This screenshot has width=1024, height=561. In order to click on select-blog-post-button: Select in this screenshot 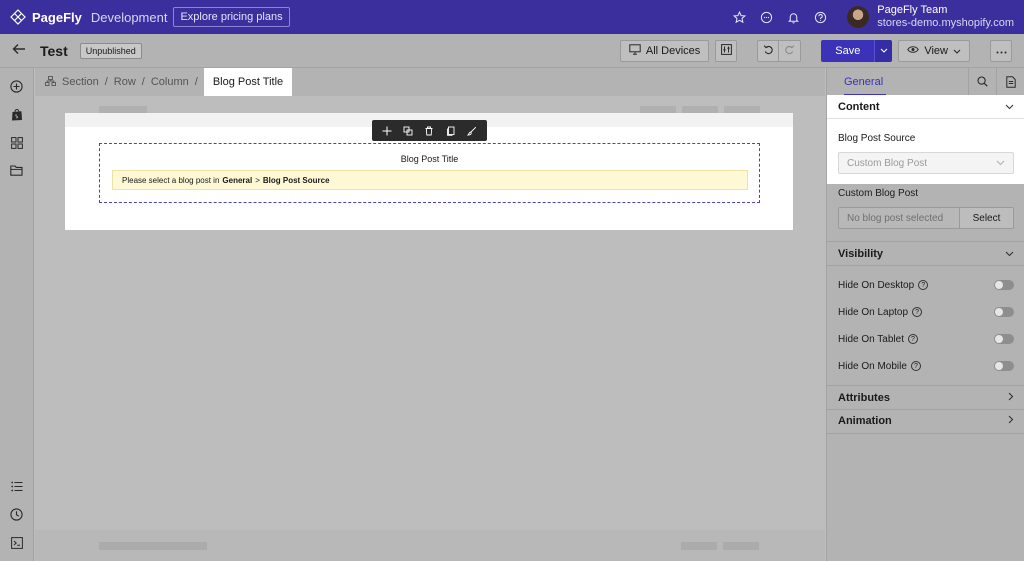, I will do `click(987, 218)`.